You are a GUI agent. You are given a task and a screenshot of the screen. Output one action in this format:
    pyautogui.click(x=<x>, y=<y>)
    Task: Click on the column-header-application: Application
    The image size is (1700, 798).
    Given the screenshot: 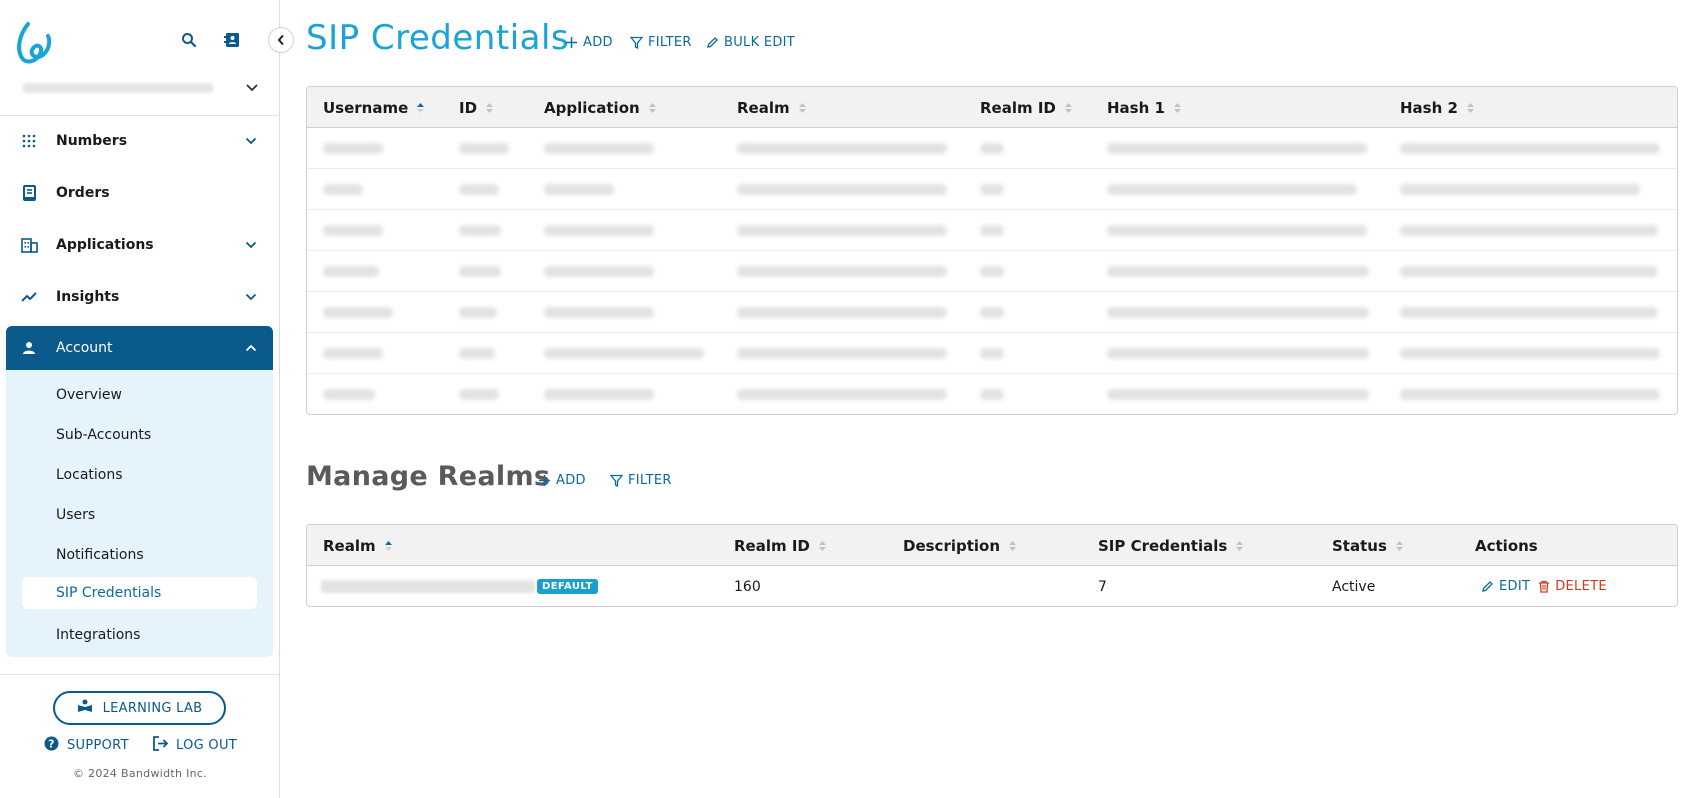 What is the action you would take?
    pyautogui.click(x=600, y=107)
    